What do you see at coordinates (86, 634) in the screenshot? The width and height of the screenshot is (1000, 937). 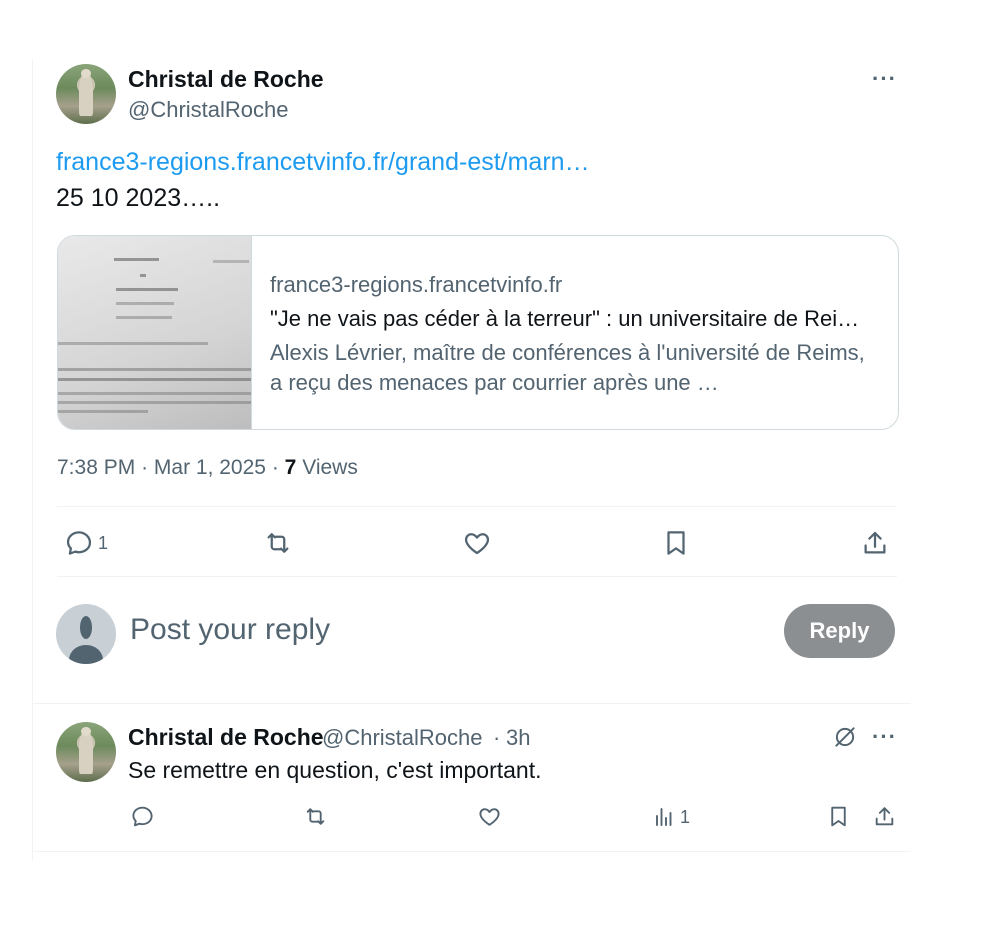 I see `user-avatar` at bounding box center [86, 634].